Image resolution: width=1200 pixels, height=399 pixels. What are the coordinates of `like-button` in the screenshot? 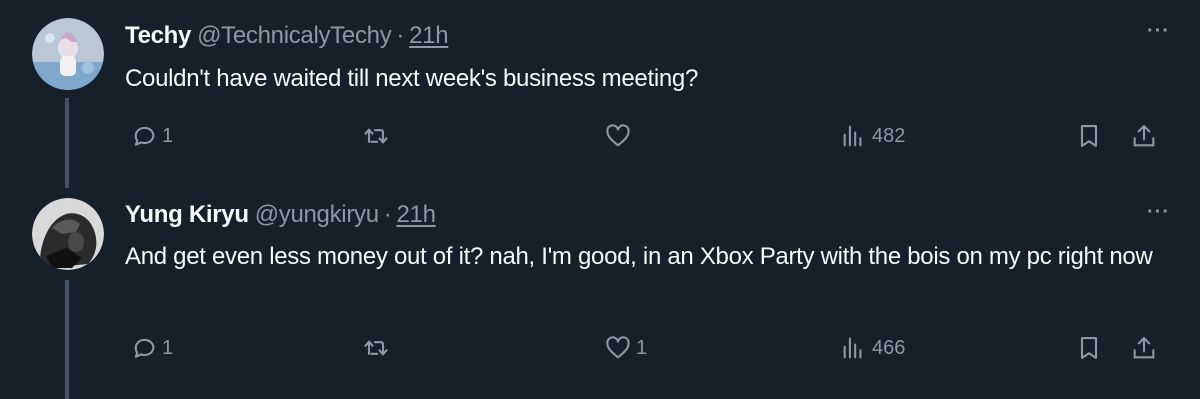 It's located at (620, 136).